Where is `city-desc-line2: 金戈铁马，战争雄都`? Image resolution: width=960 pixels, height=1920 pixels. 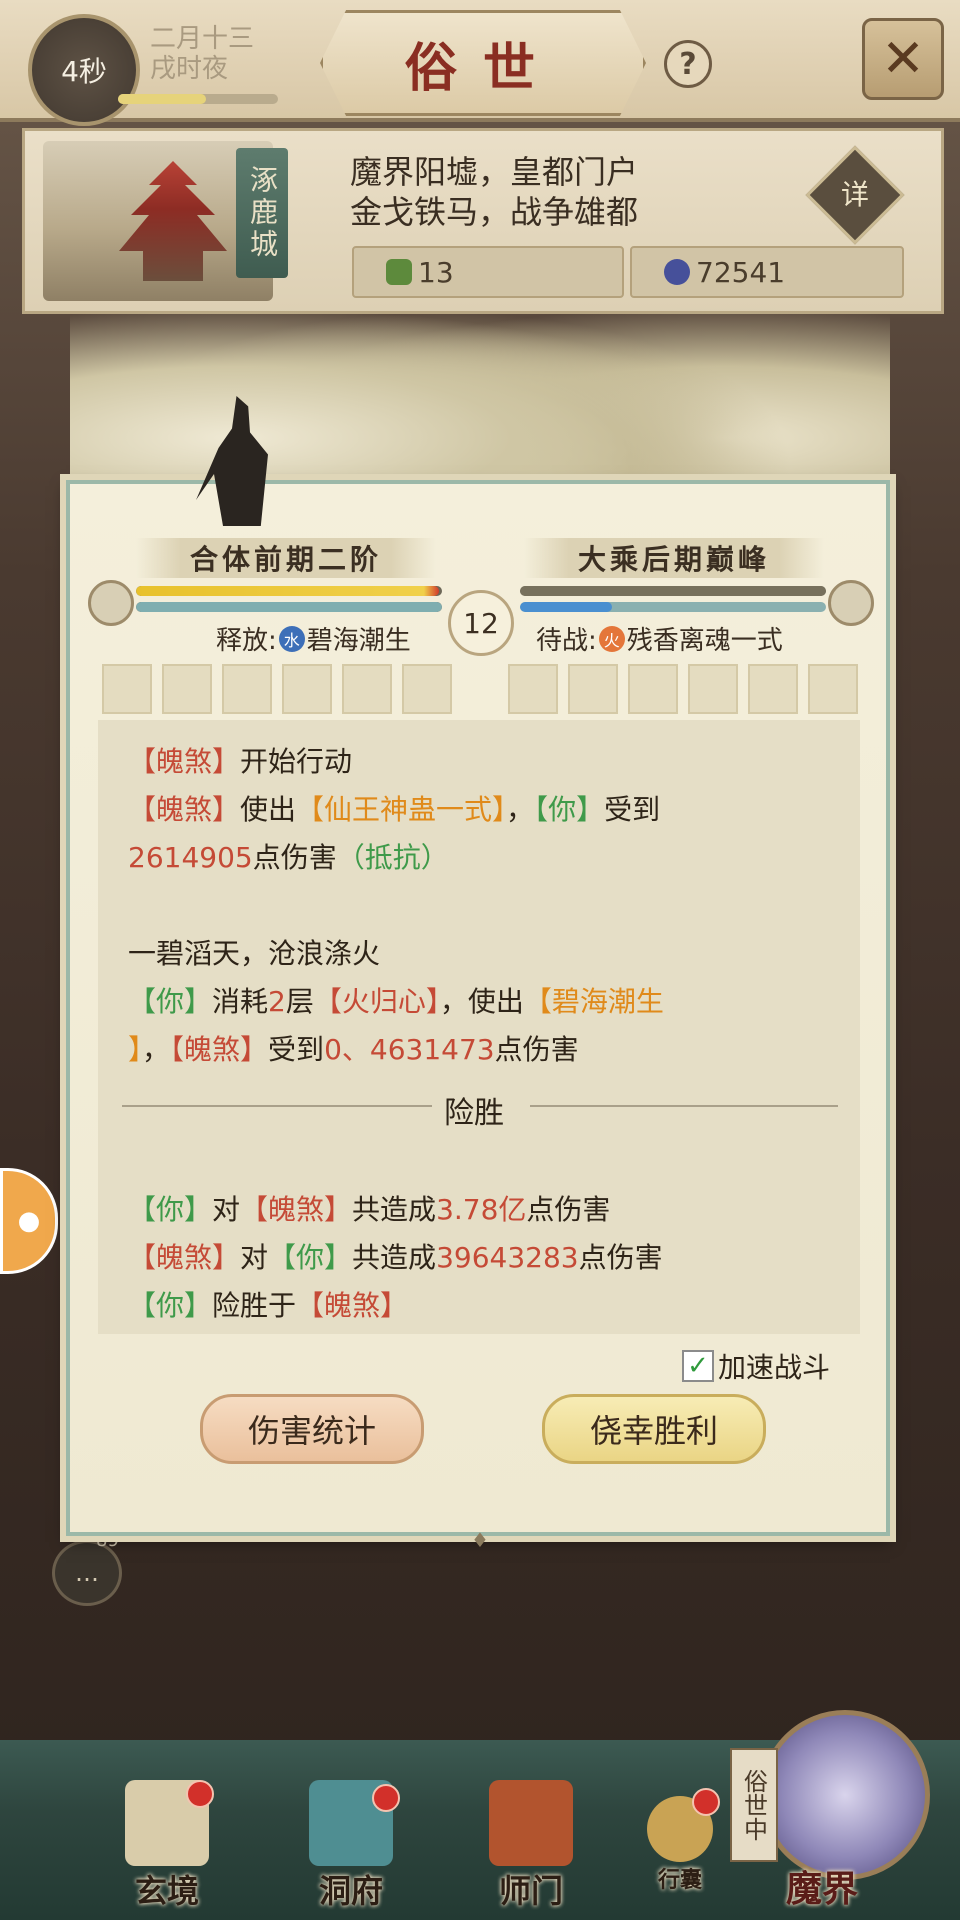
city-desc-line2: 金戈铁马，战争雄都 is located at coordinates (494, 212).